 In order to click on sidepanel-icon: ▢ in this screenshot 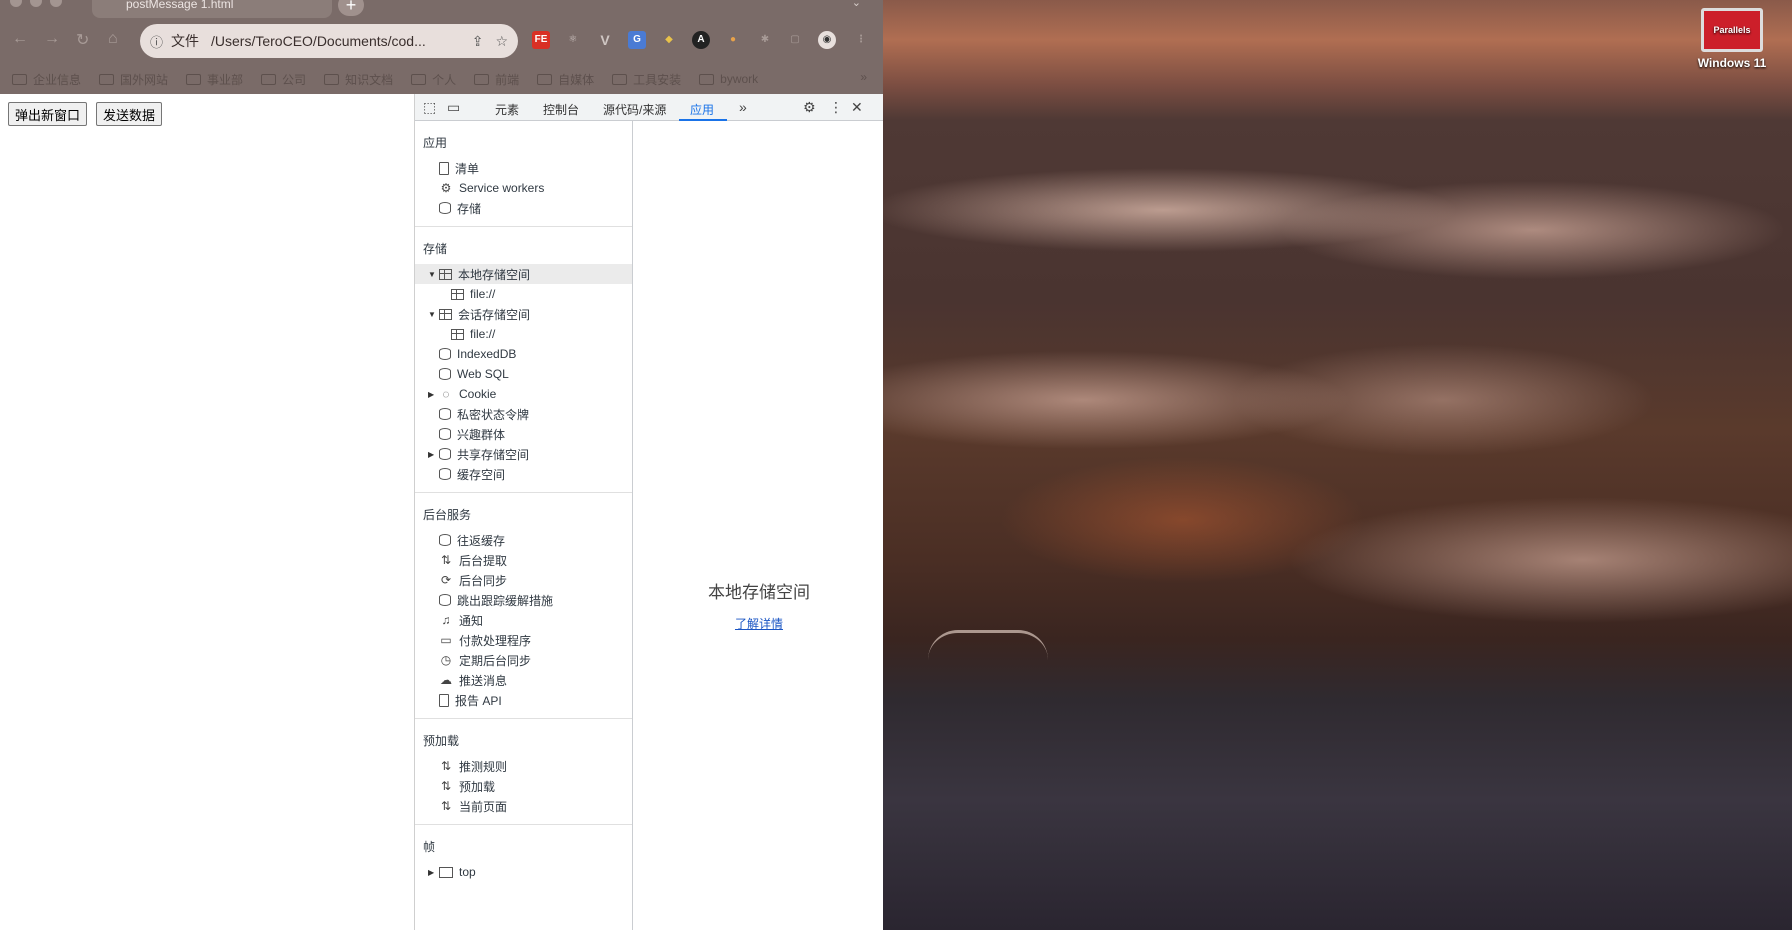, I will do `click(795, 40)`.